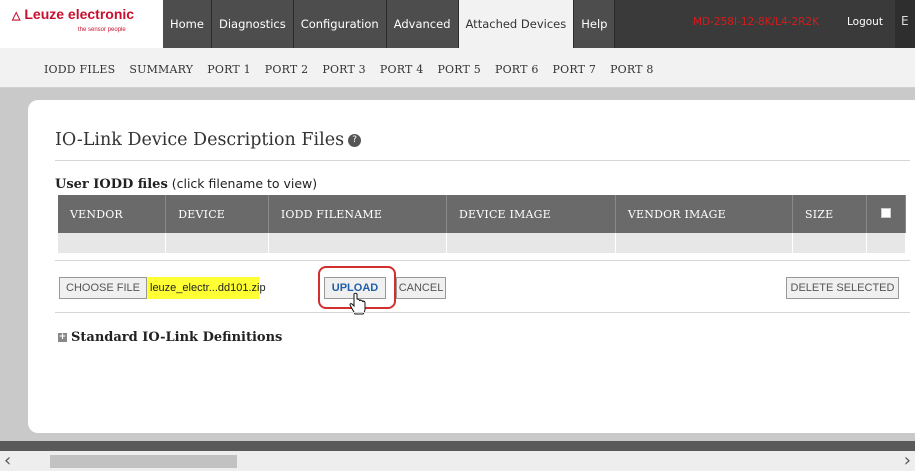 Image resolution: width=915 pixels, height=471 pixels. Describe the element at coordinates (252, 24) in the screenshot. I see `nav-diagnostics: Diagnostics` at that location.